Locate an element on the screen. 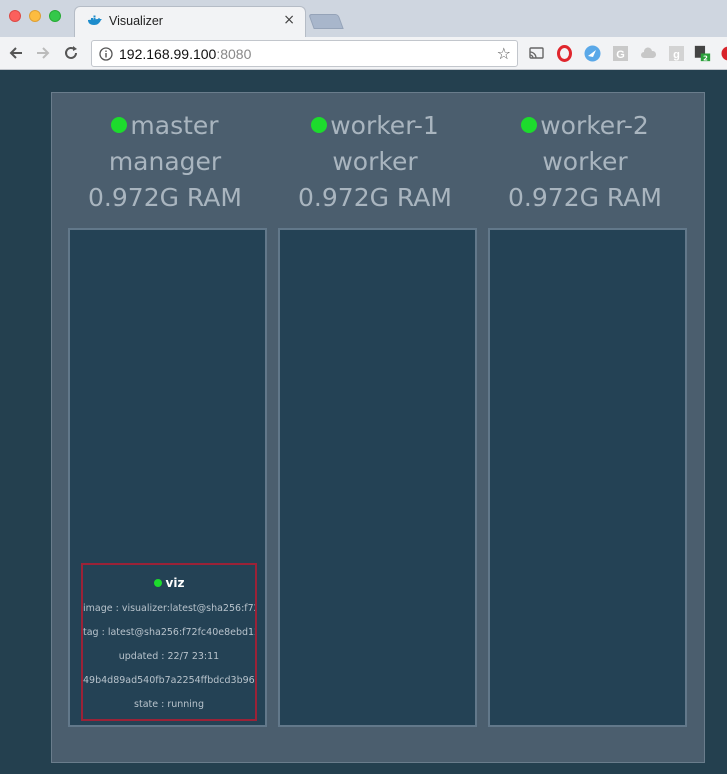 This screenshot has height=774, width=727. node-header-worker-1: worker-1 worker 0.972G RAM is located at coordinates (375, 162).